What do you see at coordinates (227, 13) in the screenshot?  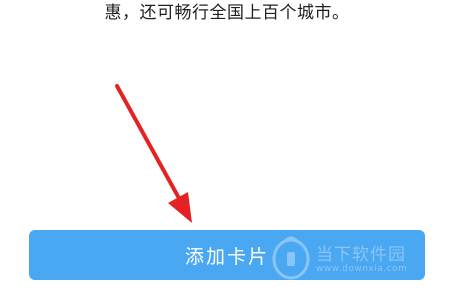 I see `description-text: 惠，还可畅行全国上百个城市。` at bounding box center [227, 13].